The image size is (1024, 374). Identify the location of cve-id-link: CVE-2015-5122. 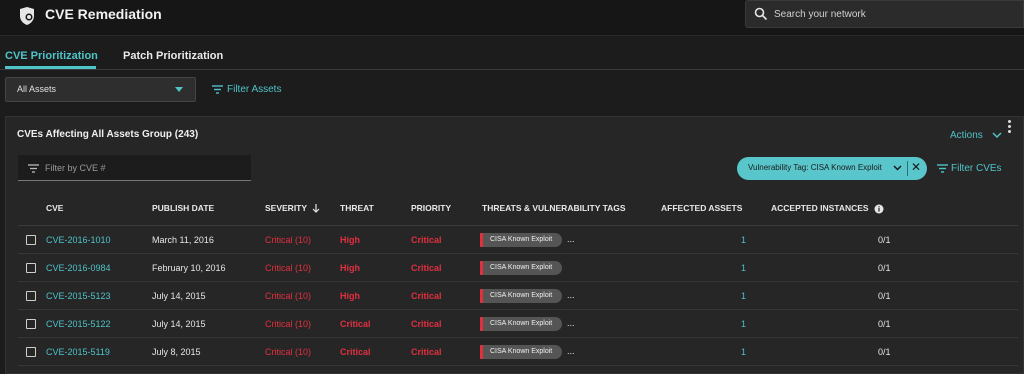
(78, 324).